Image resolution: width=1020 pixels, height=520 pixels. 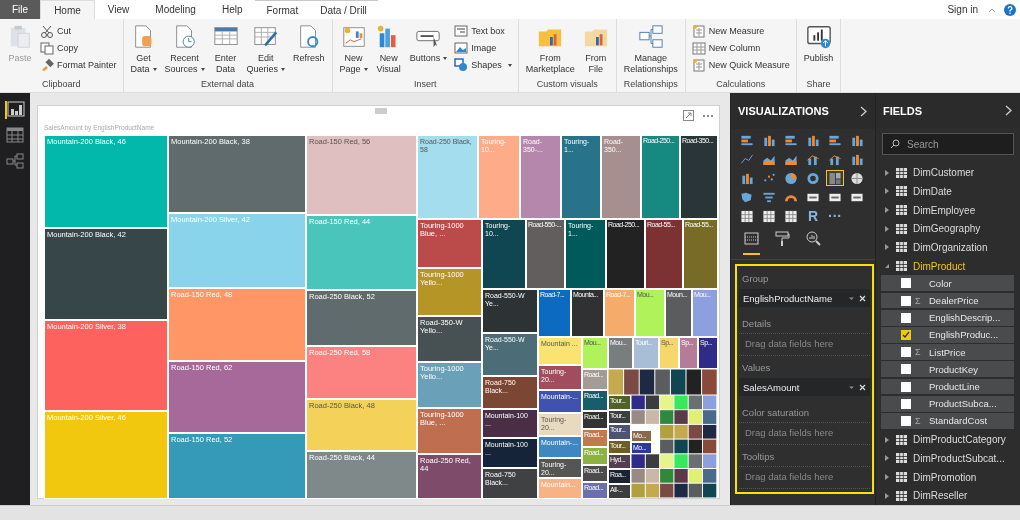 What do you see at coordinates (143, 49) in the screenshot?
I see `ribbon-button: Get Data` at bounding box center [143, 49].